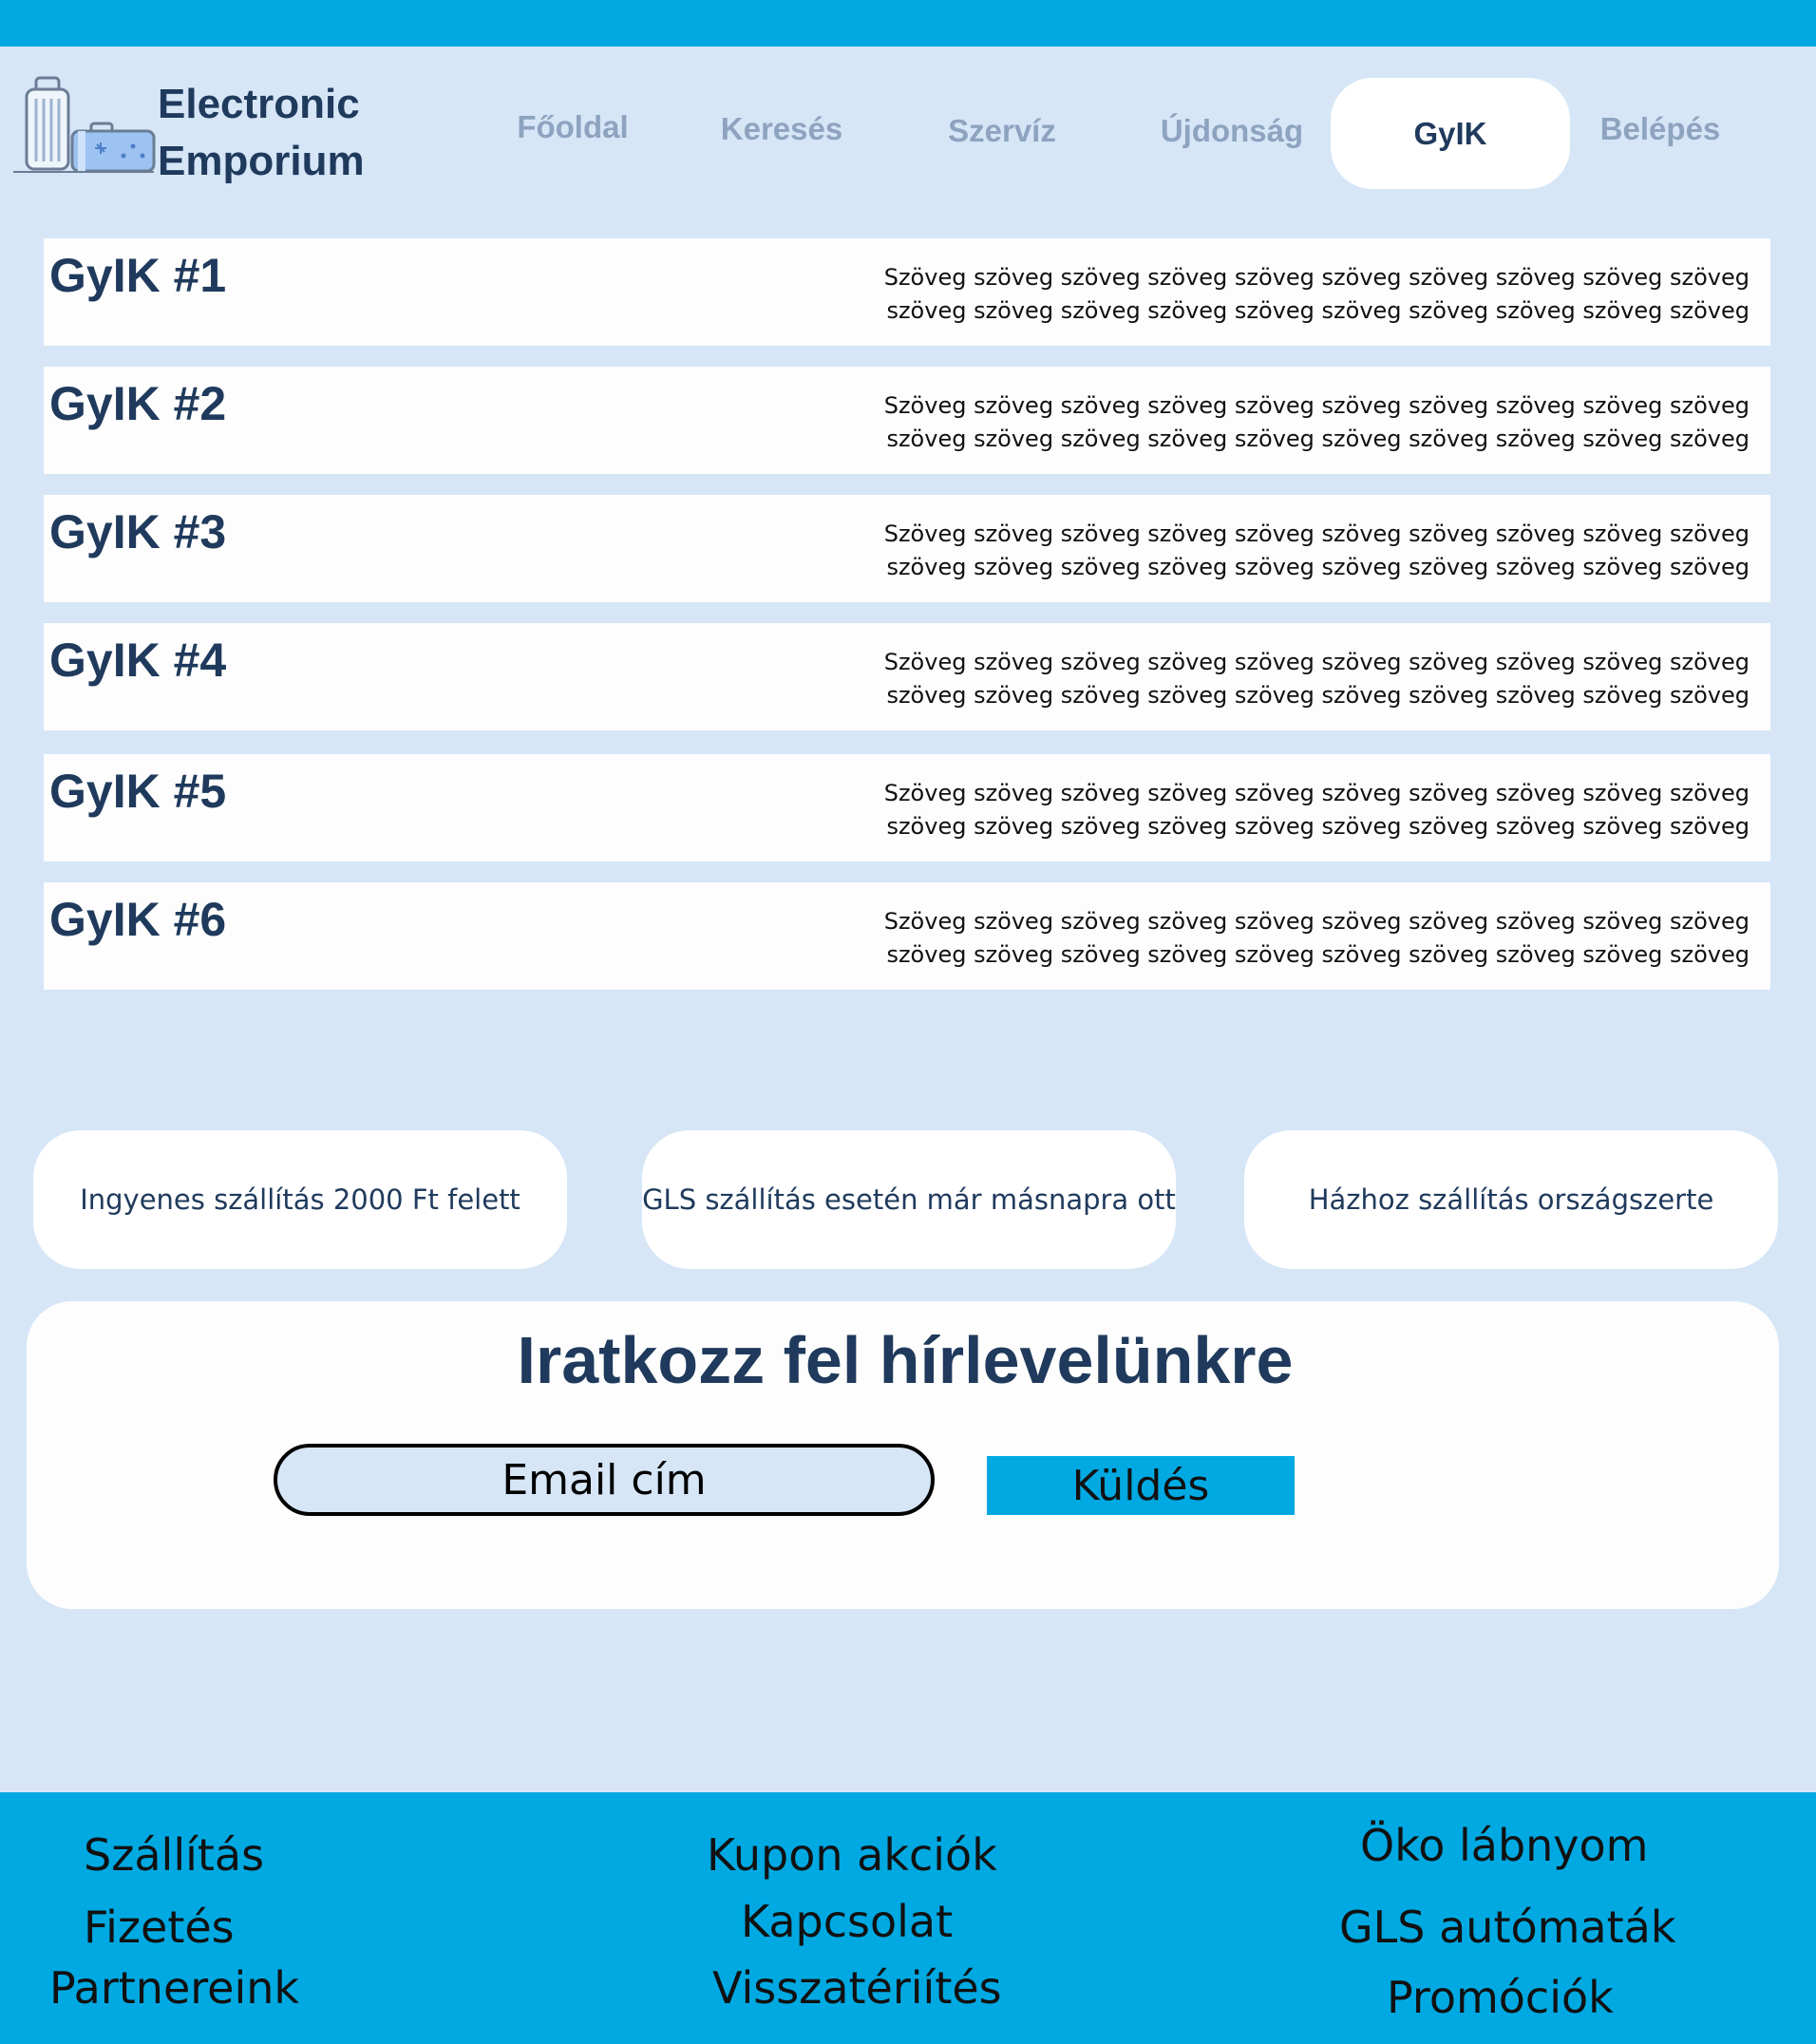  Describe the element at coordinates (138, 791) in the screenshot. I see `faq-title: GyIK #5` at that location.